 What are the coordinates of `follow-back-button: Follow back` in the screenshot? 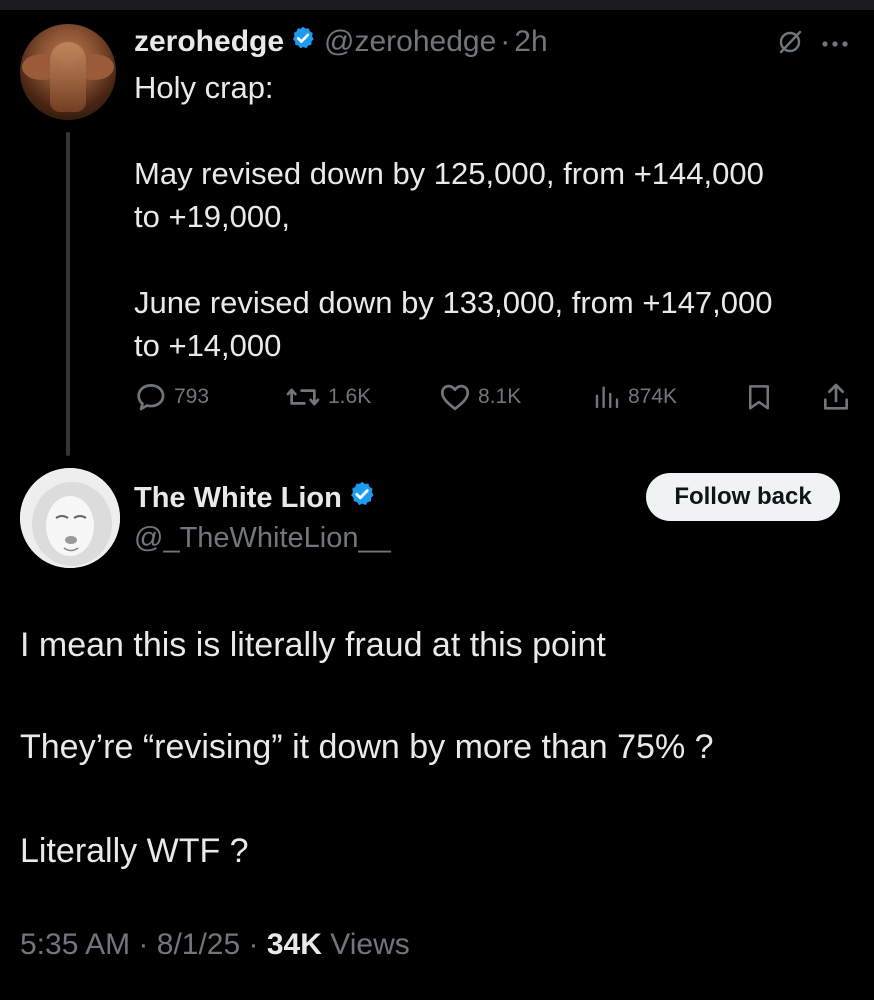 It's located at (743, 497).